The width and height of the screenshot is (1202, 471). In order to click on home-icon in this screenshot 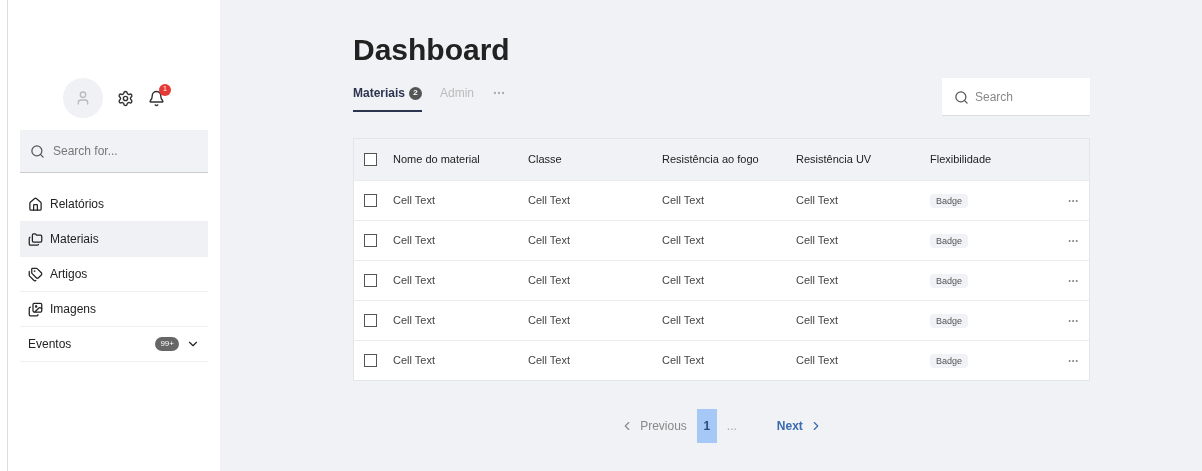, I will do `click(35, 204)`.